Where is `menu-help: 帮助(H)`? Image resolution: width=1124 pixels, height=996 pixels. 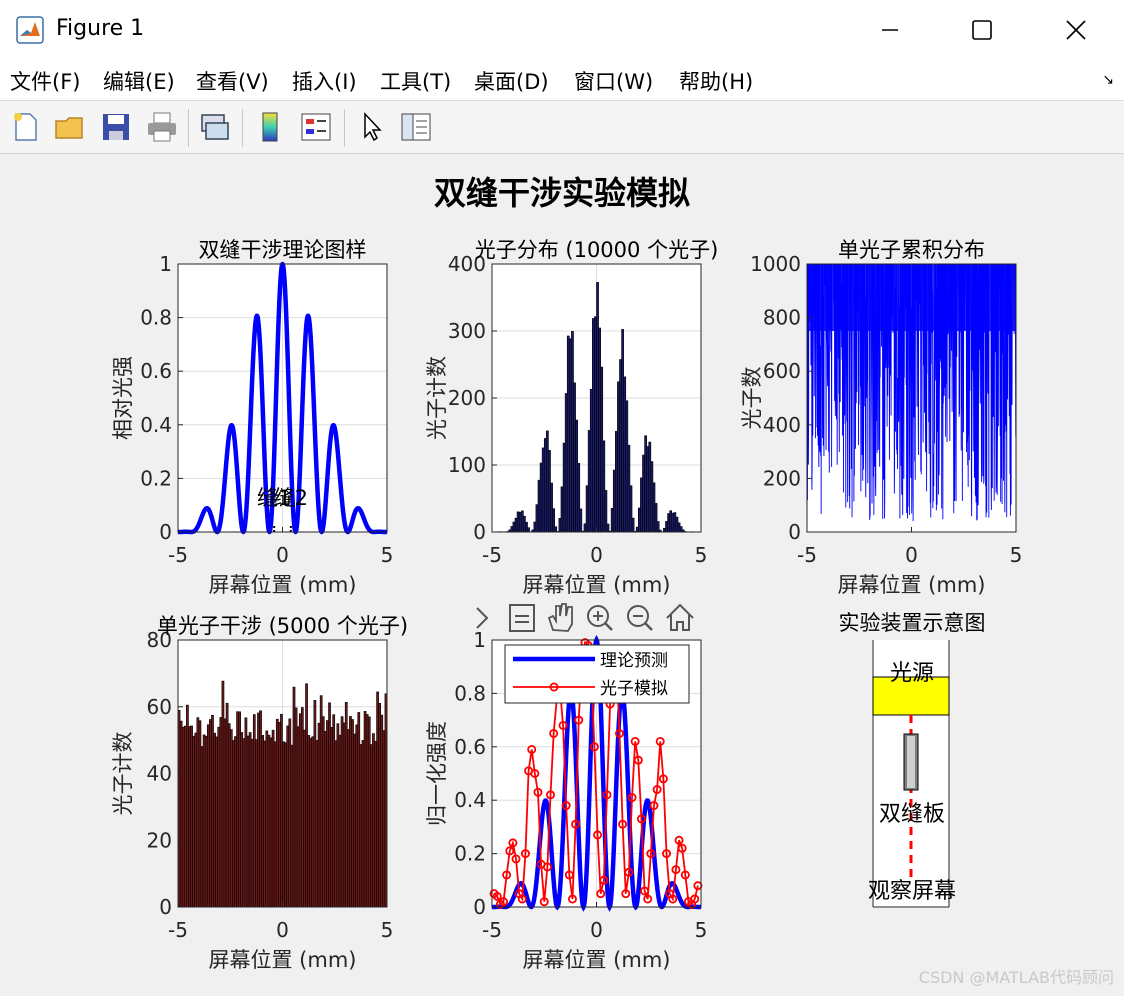
menu-help: 帮助(H) is located at coordinates (716, 81).